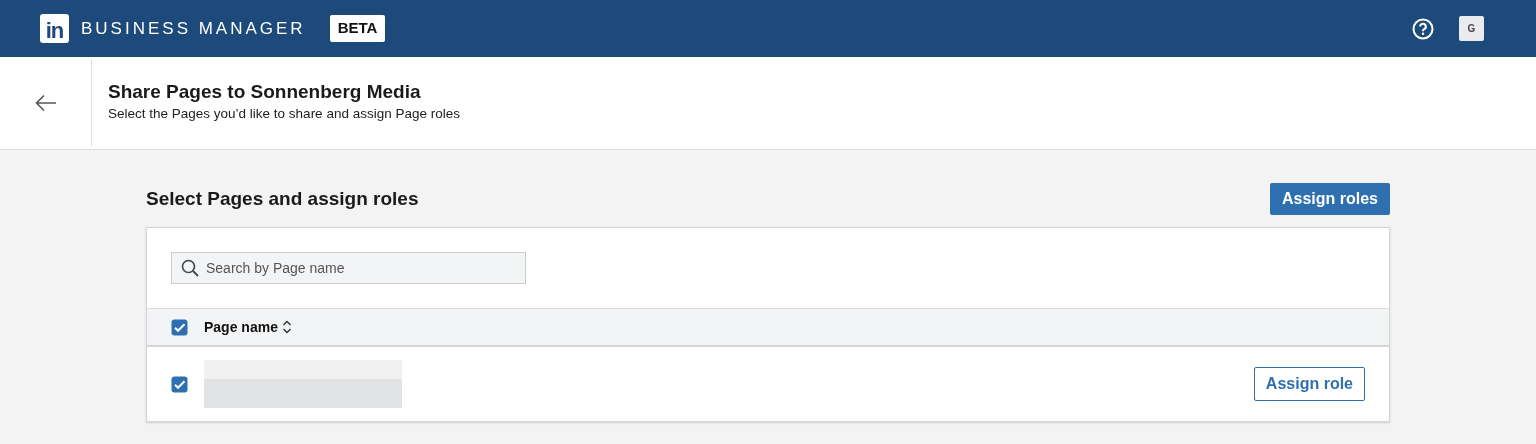 The width and height of the screenshot is (1536, 444). Describe the element at coordinates (1329, 199) in the screenshot. I see `assign-roles-button: Assign roles` at that location.